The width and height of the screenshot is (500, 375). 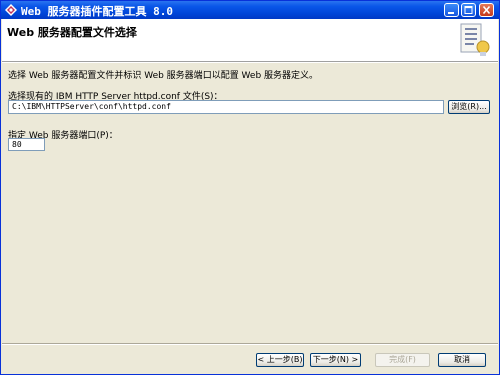 I want to click on window-title: Web 服务器插件配置工具 8.0, so click(x=97, y=11).